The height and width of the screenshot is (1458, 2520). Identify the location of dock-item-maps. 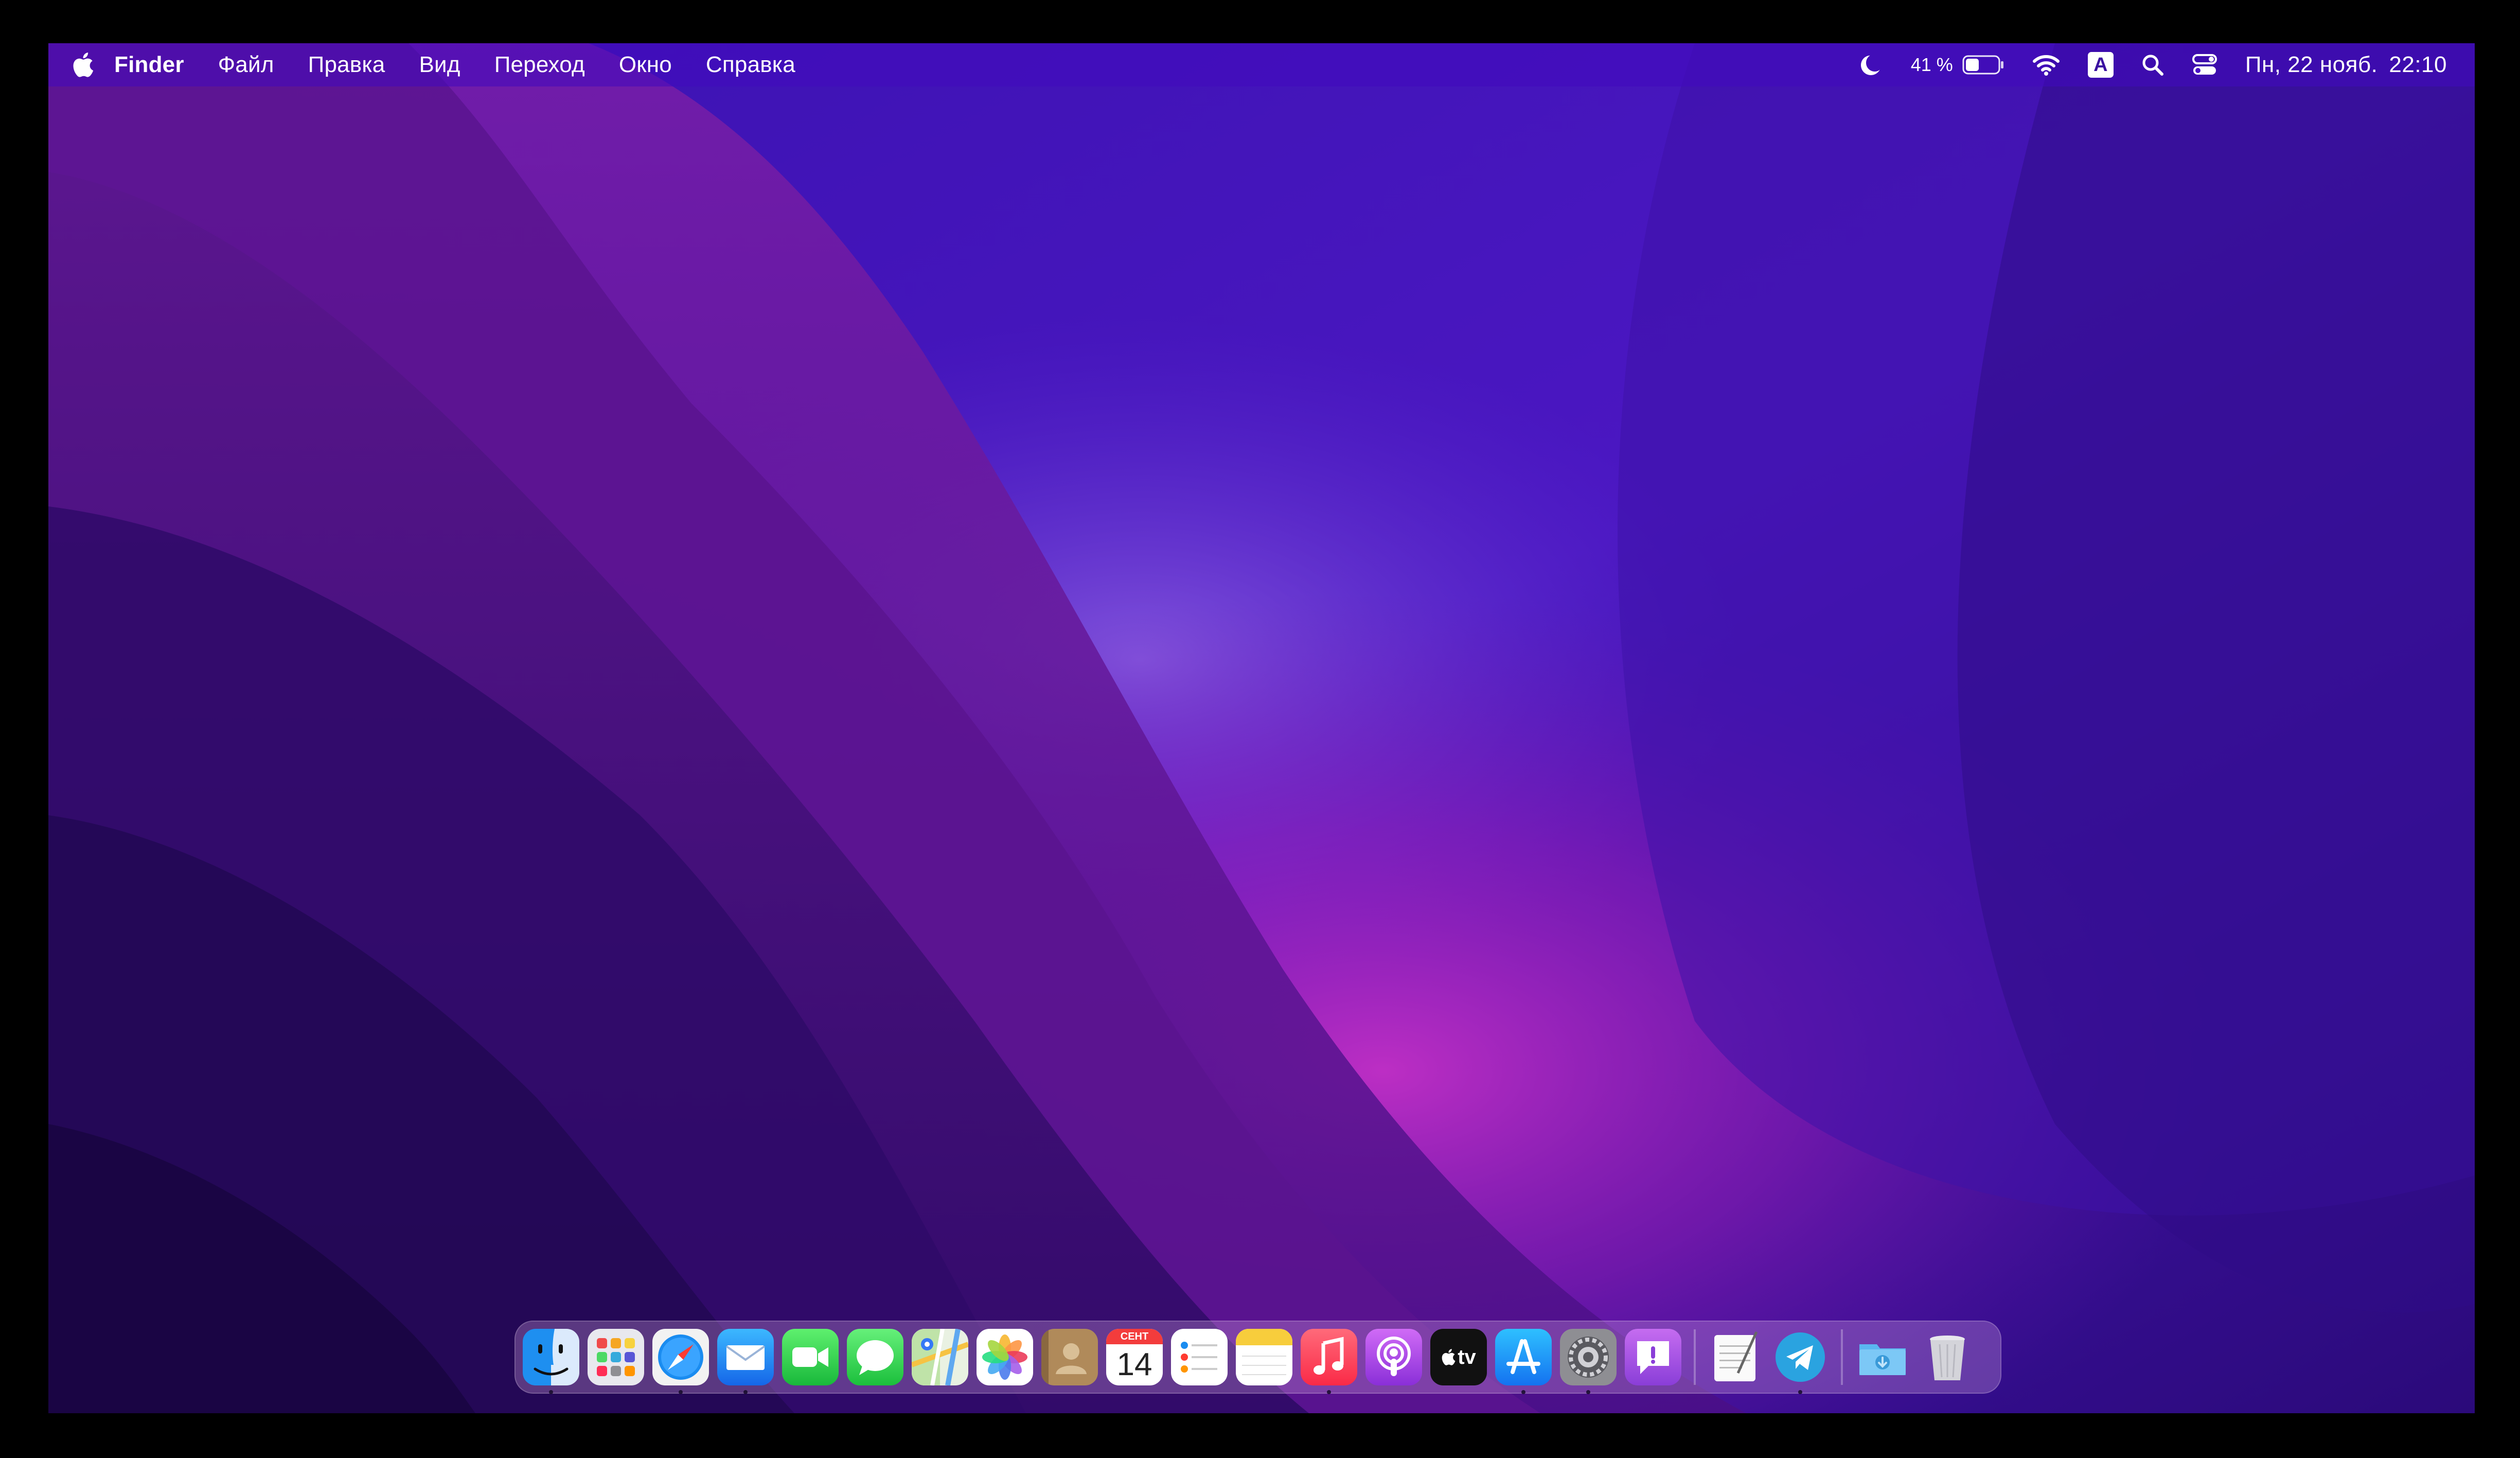
(940, 1357).